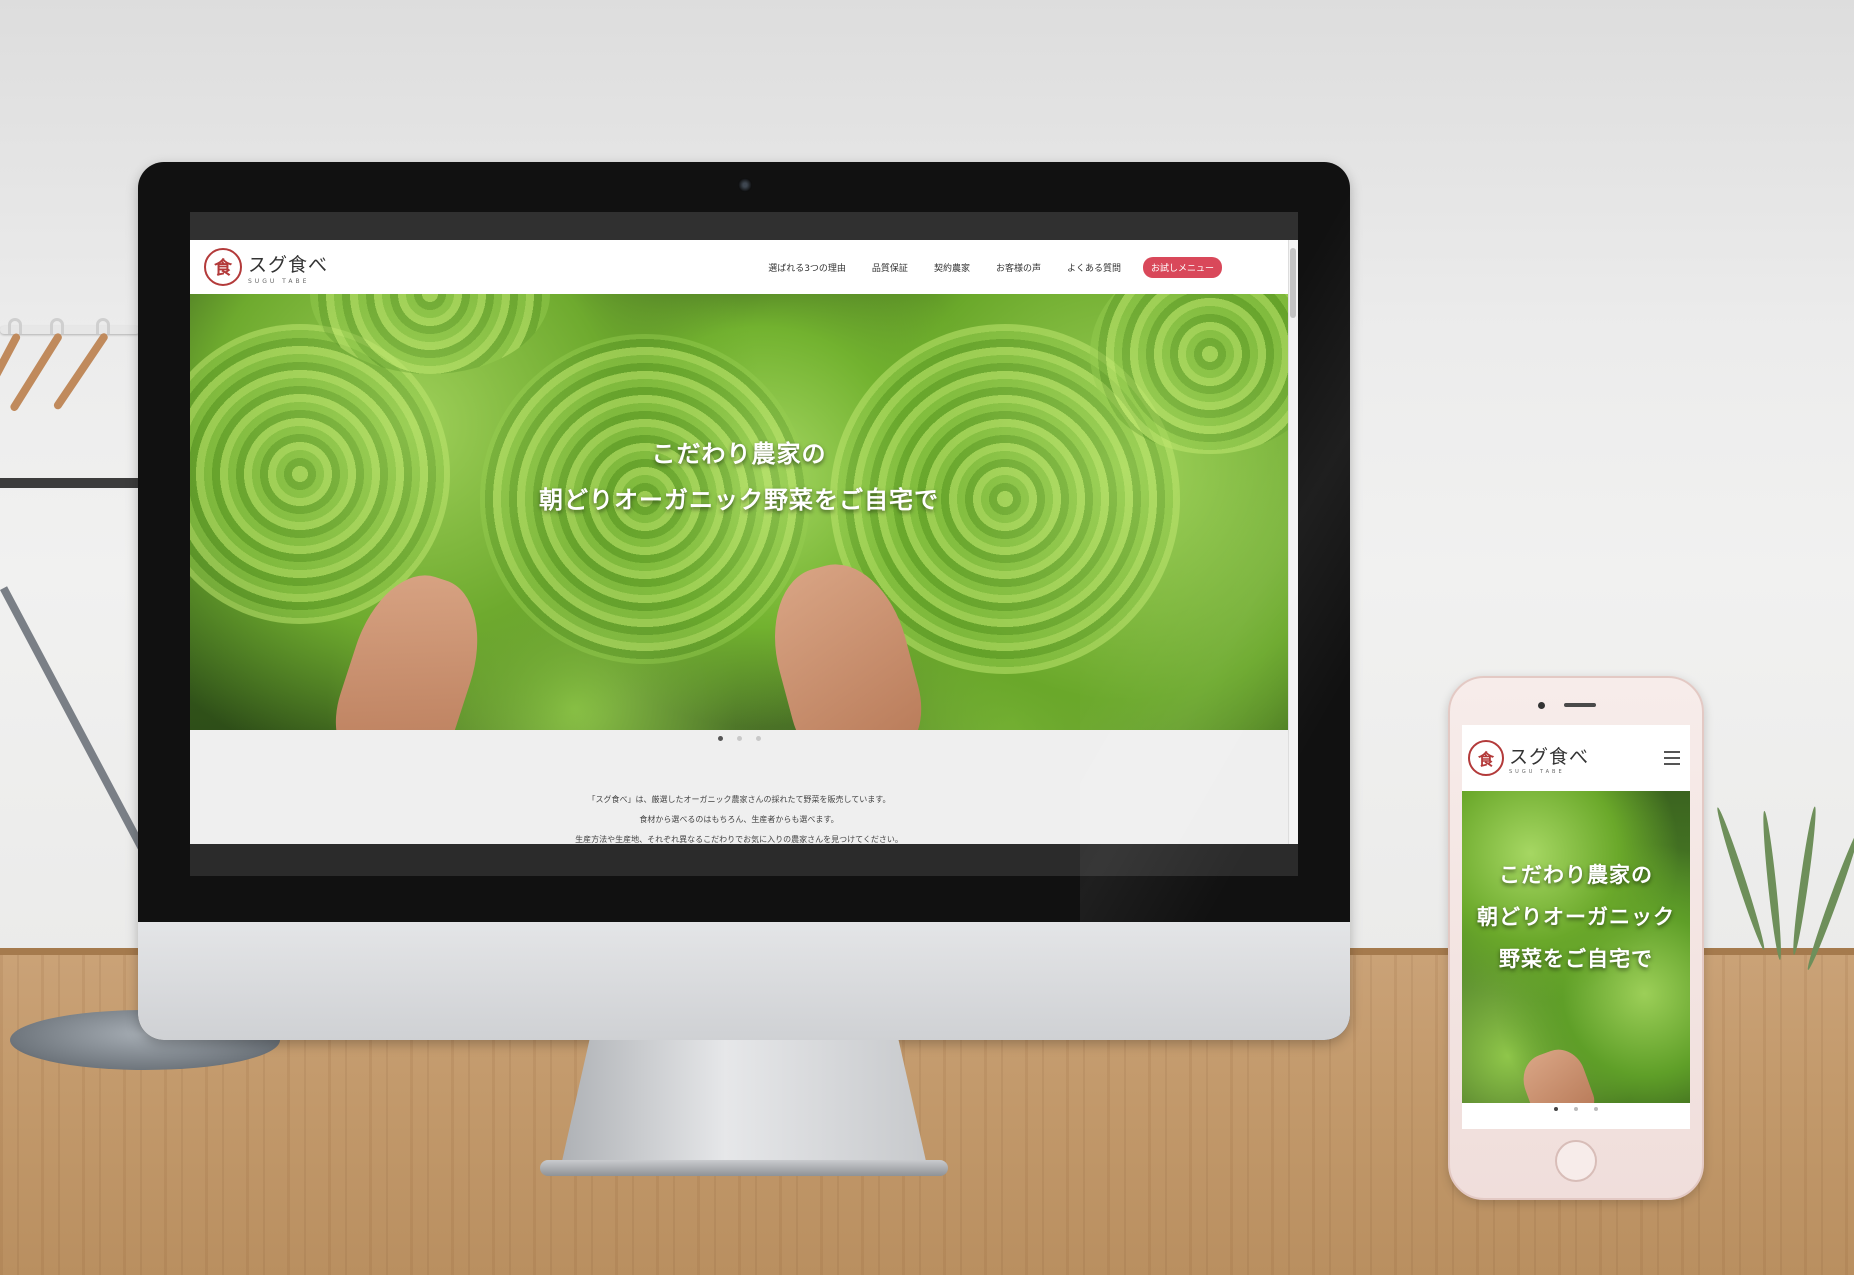 The width and height of the screenshot is (1854, 1275). I want to click on intro-line: 食材から選べるのはもちろん、生産者からも選べます。, so click(739, 819).